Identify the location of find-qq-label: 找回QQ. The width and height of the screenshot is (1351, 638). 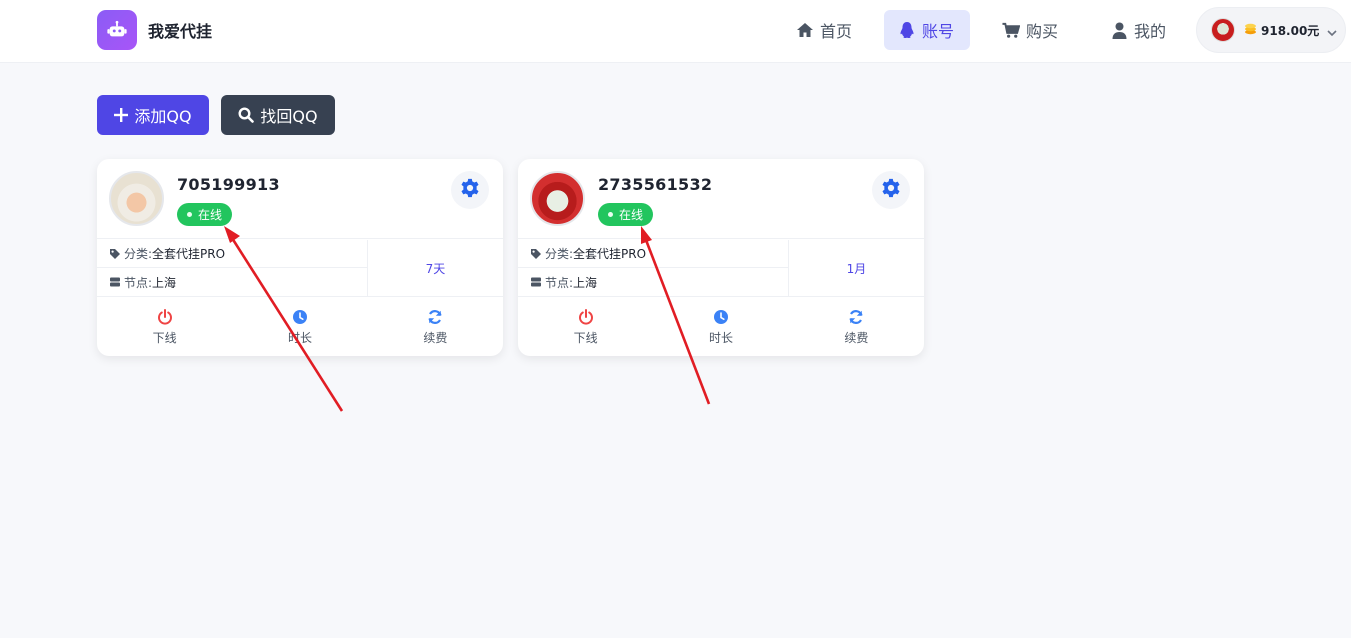
(289, 116).